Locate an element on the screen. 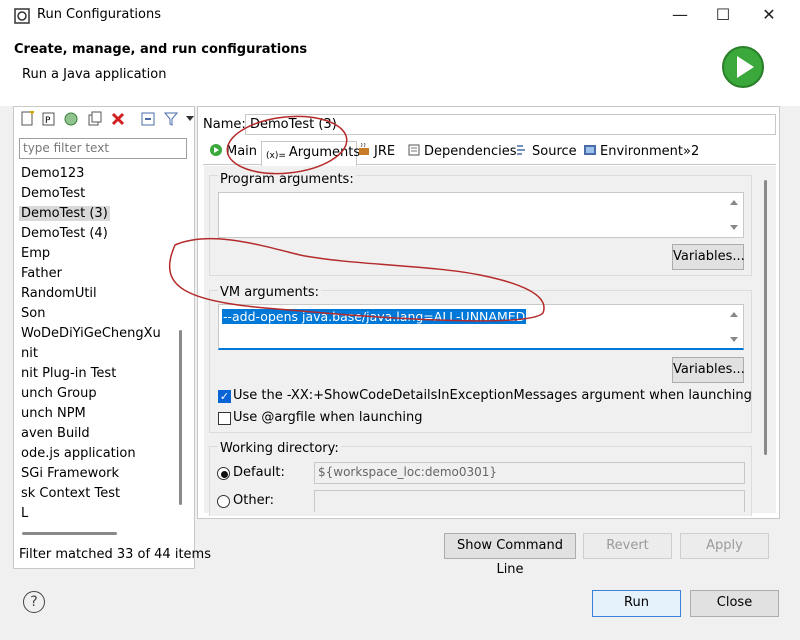 The width and height of the screenshot is (800, 640). list-item: RandomUtil is located at coordinates (59, 293).